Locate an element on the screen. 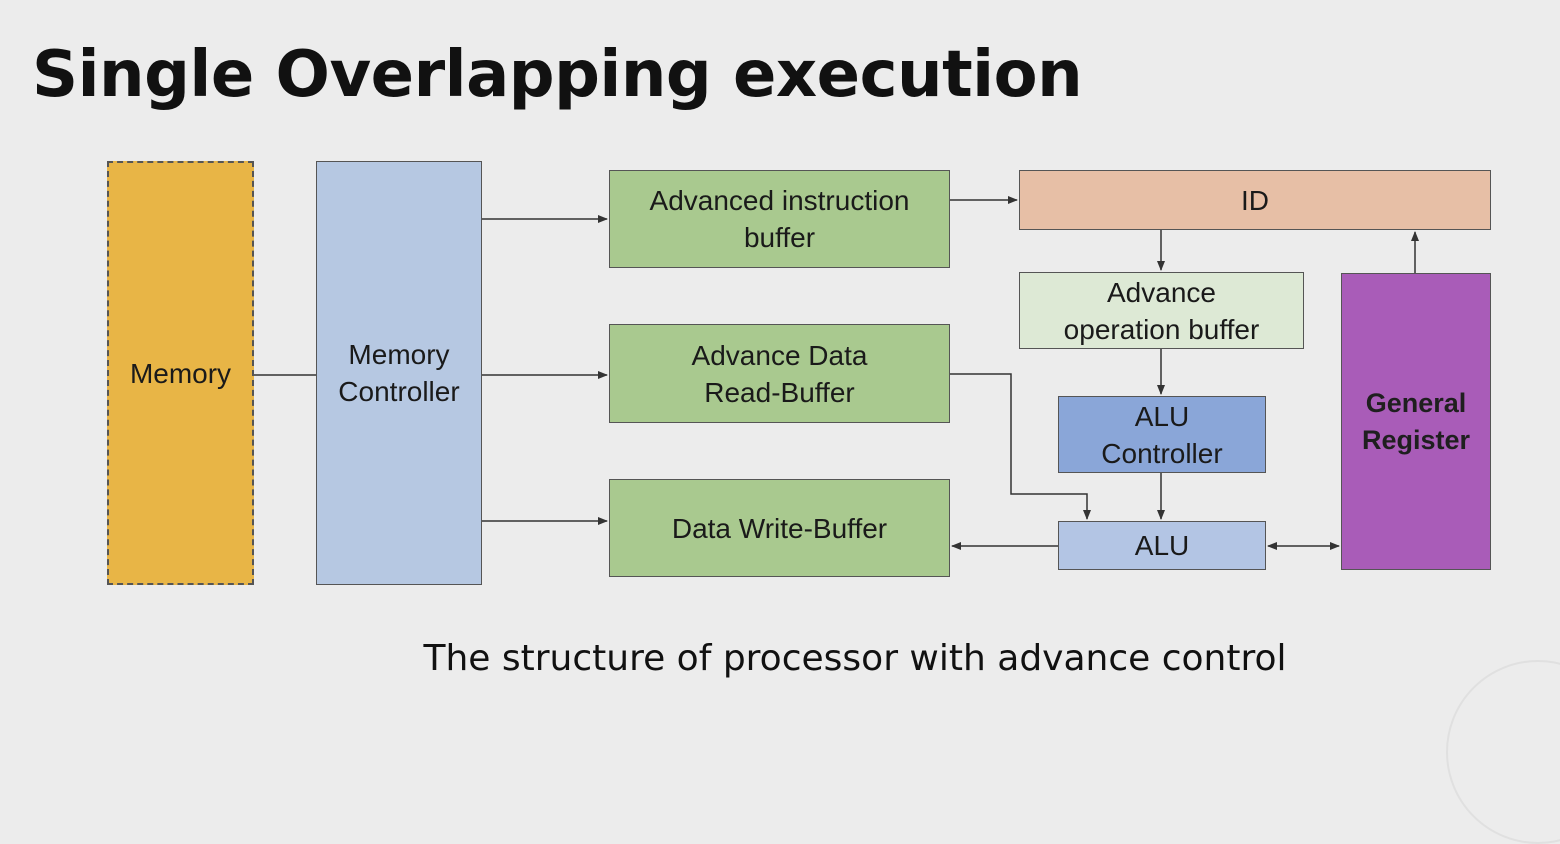 The height and width of the screenshot is (844, 1560). advance-operation-buffer-block: Advance operation buffer is located at coordinates (1161, 310).